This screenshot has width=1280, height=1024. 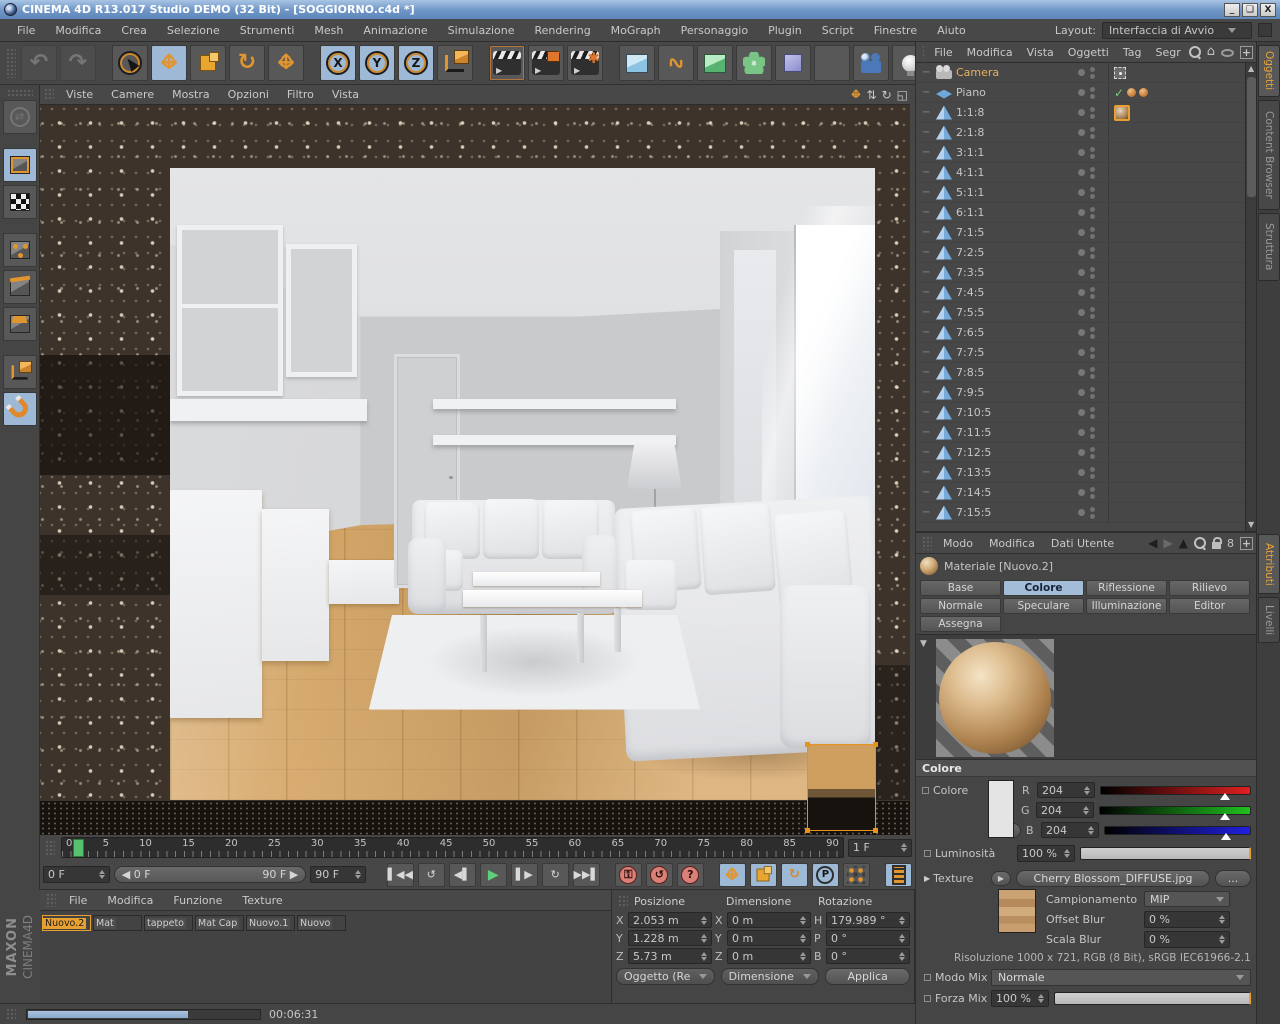 I want to click on texture-file-button: Cherry Blossom_DIFFUSE.jpg, so click(x=1113, y=878).